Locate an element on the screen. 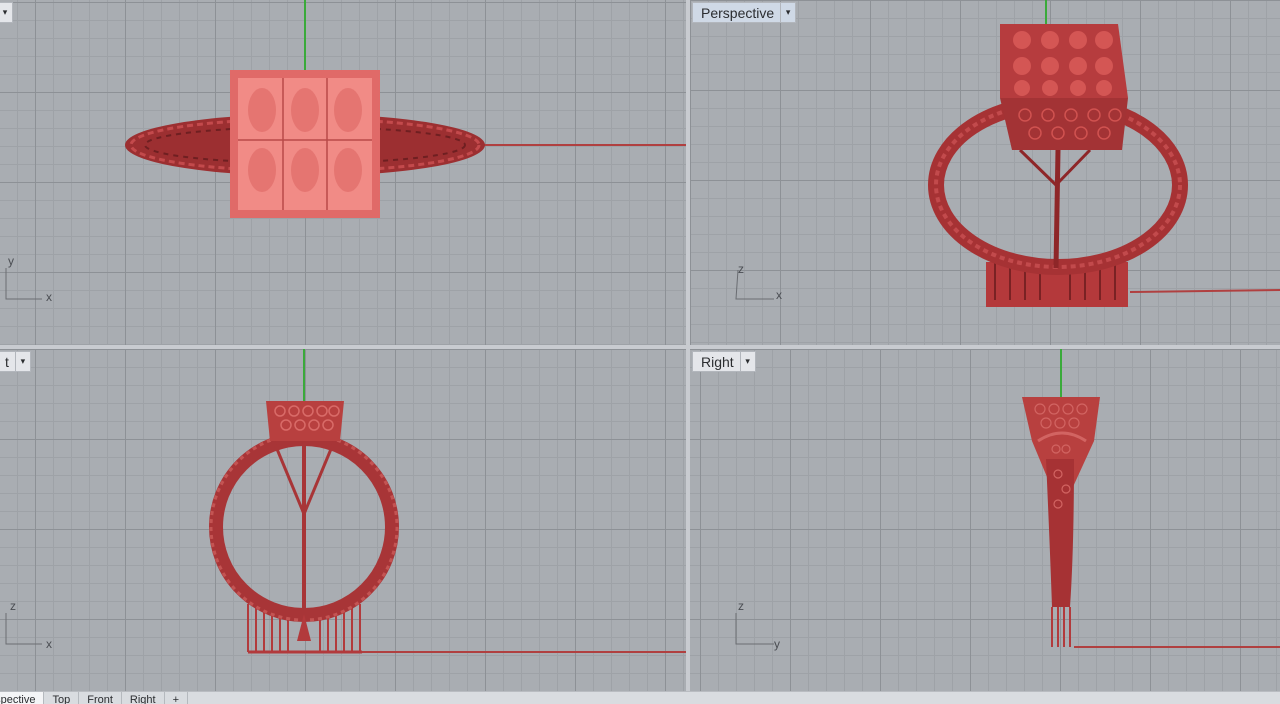 The height and width of the screenshot is (704, 1280). viewport-right-tab: Right ▾ is located at coordinates (724, 361).